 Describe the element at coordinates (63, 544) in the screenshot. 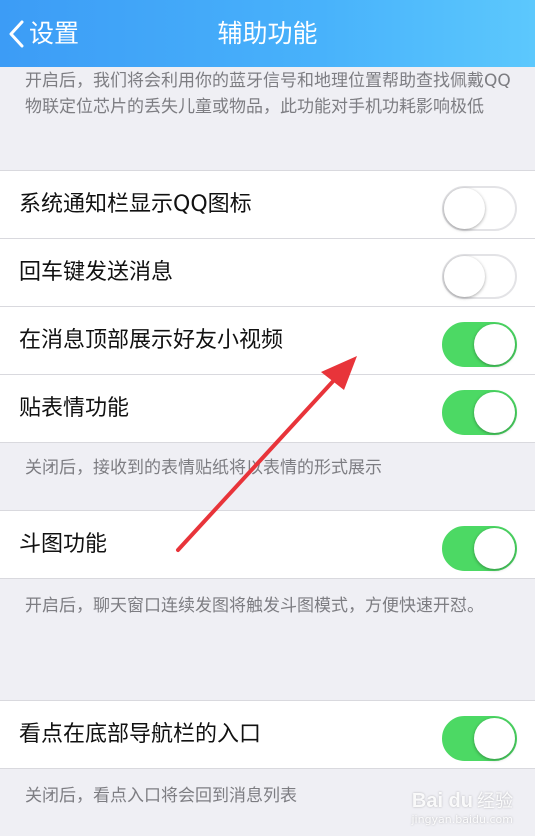

I see `setting-label: 斗图功能` at that location.